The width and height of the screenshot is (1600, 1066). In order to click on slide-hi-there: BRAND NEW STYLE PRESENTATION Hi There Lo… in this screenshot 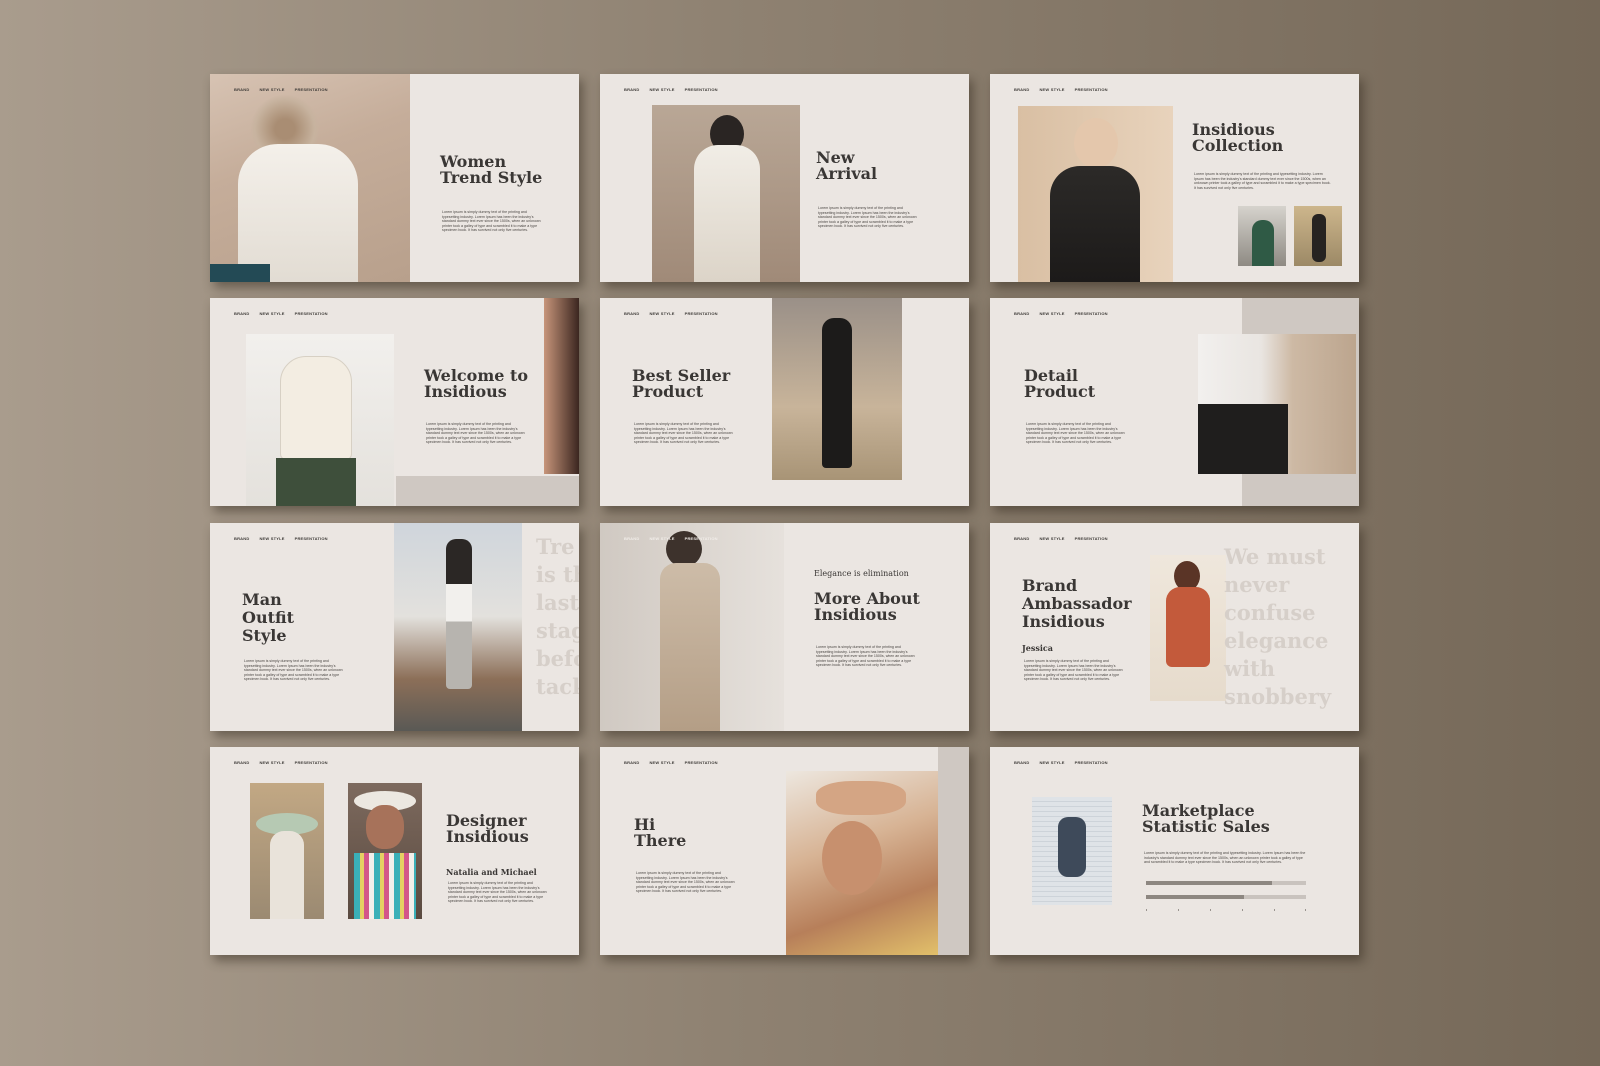, I will do `click(784, 851)`.